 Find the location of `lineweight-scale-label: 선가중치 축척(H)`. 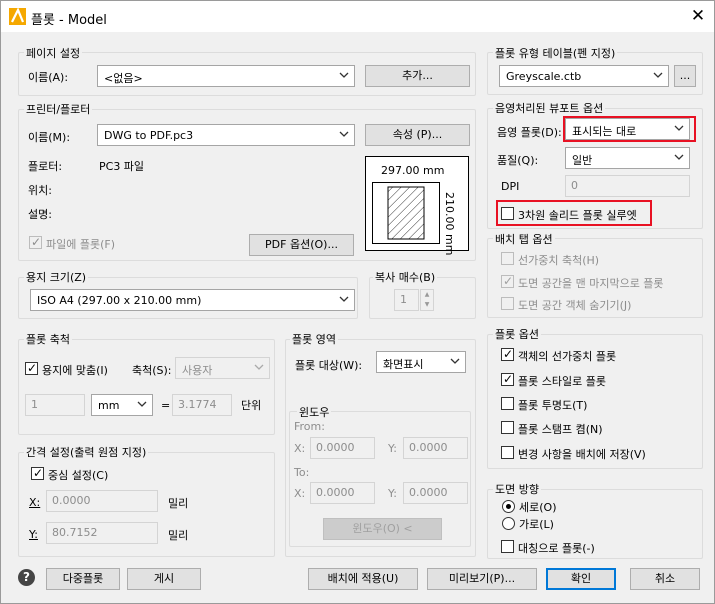

lineweight-scale-label: 선가중치 축척(H) is located at coordinates (559, 260).